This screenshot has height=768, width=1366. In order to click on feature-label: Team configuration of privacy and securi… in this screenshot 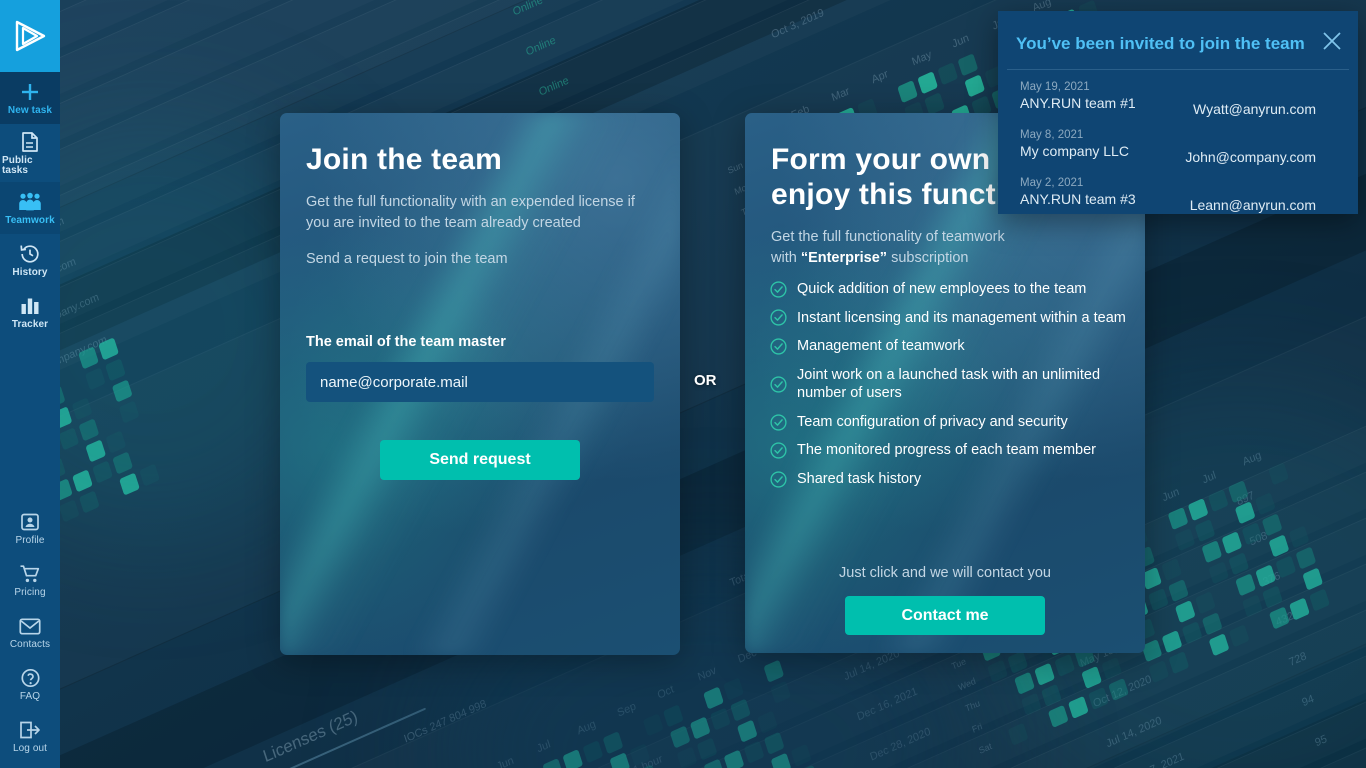, I will do `click(932, 421)`.